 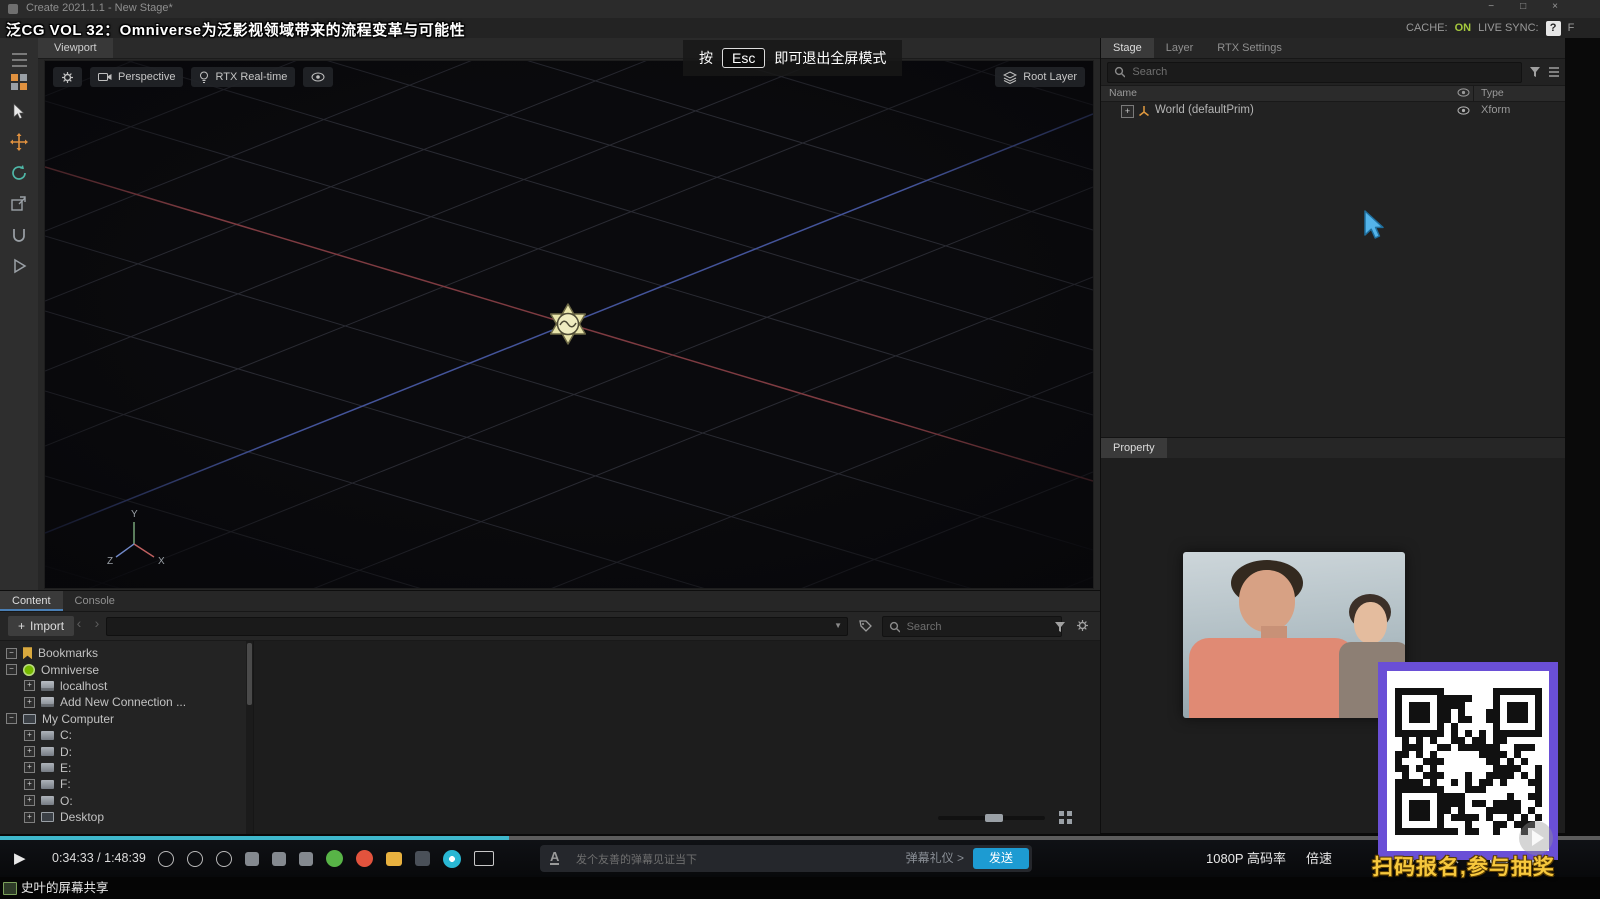 I want to click on help-icon: ?, so click(x=1553, y=28).